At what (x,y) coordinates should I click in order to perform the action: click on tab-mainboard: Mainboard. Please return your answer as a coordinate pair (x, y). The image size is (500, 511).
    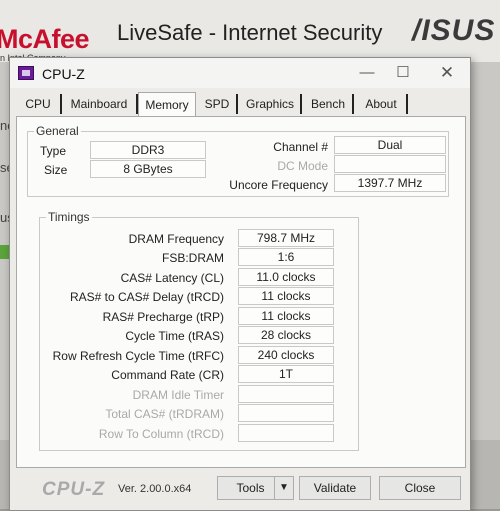
    Looking at the image, I should click on (100, 104).